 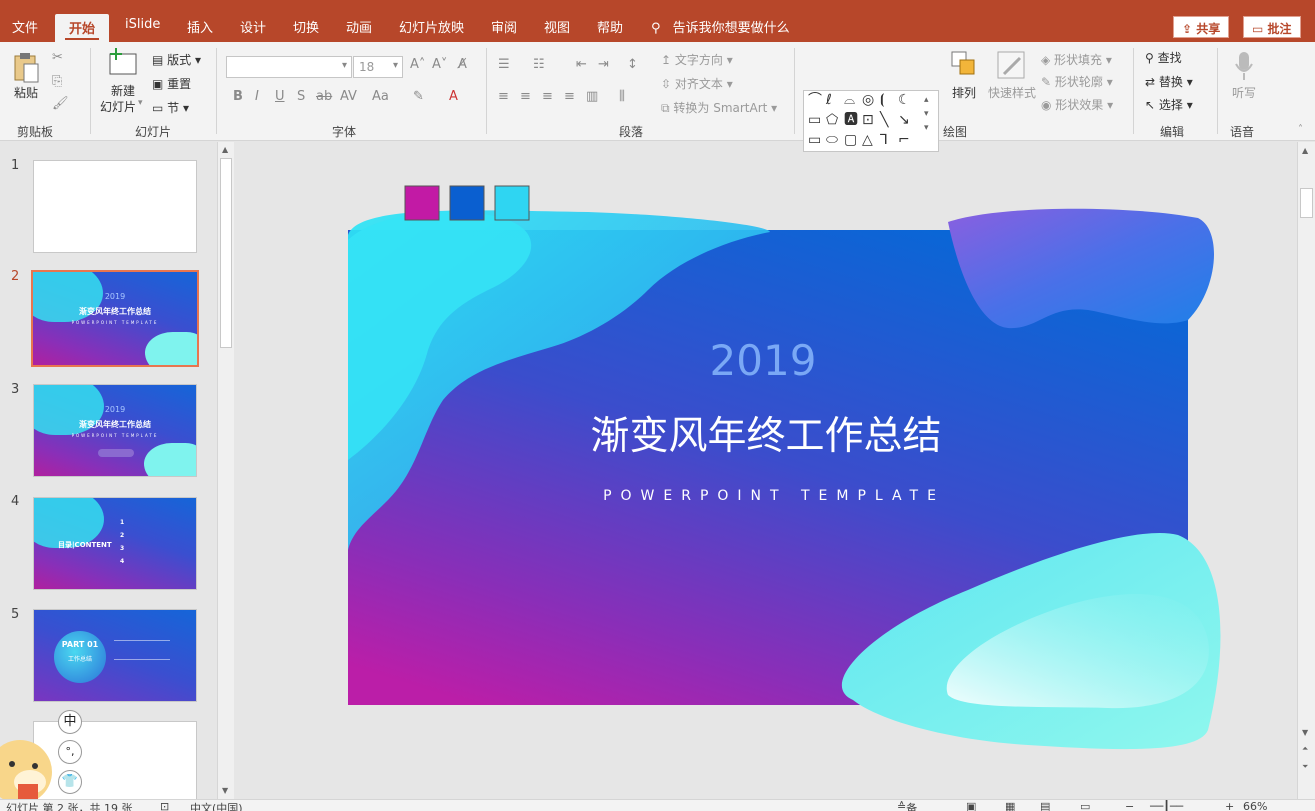 I want to click on strikethrough-icon: ab, so click(x=324, y=96).